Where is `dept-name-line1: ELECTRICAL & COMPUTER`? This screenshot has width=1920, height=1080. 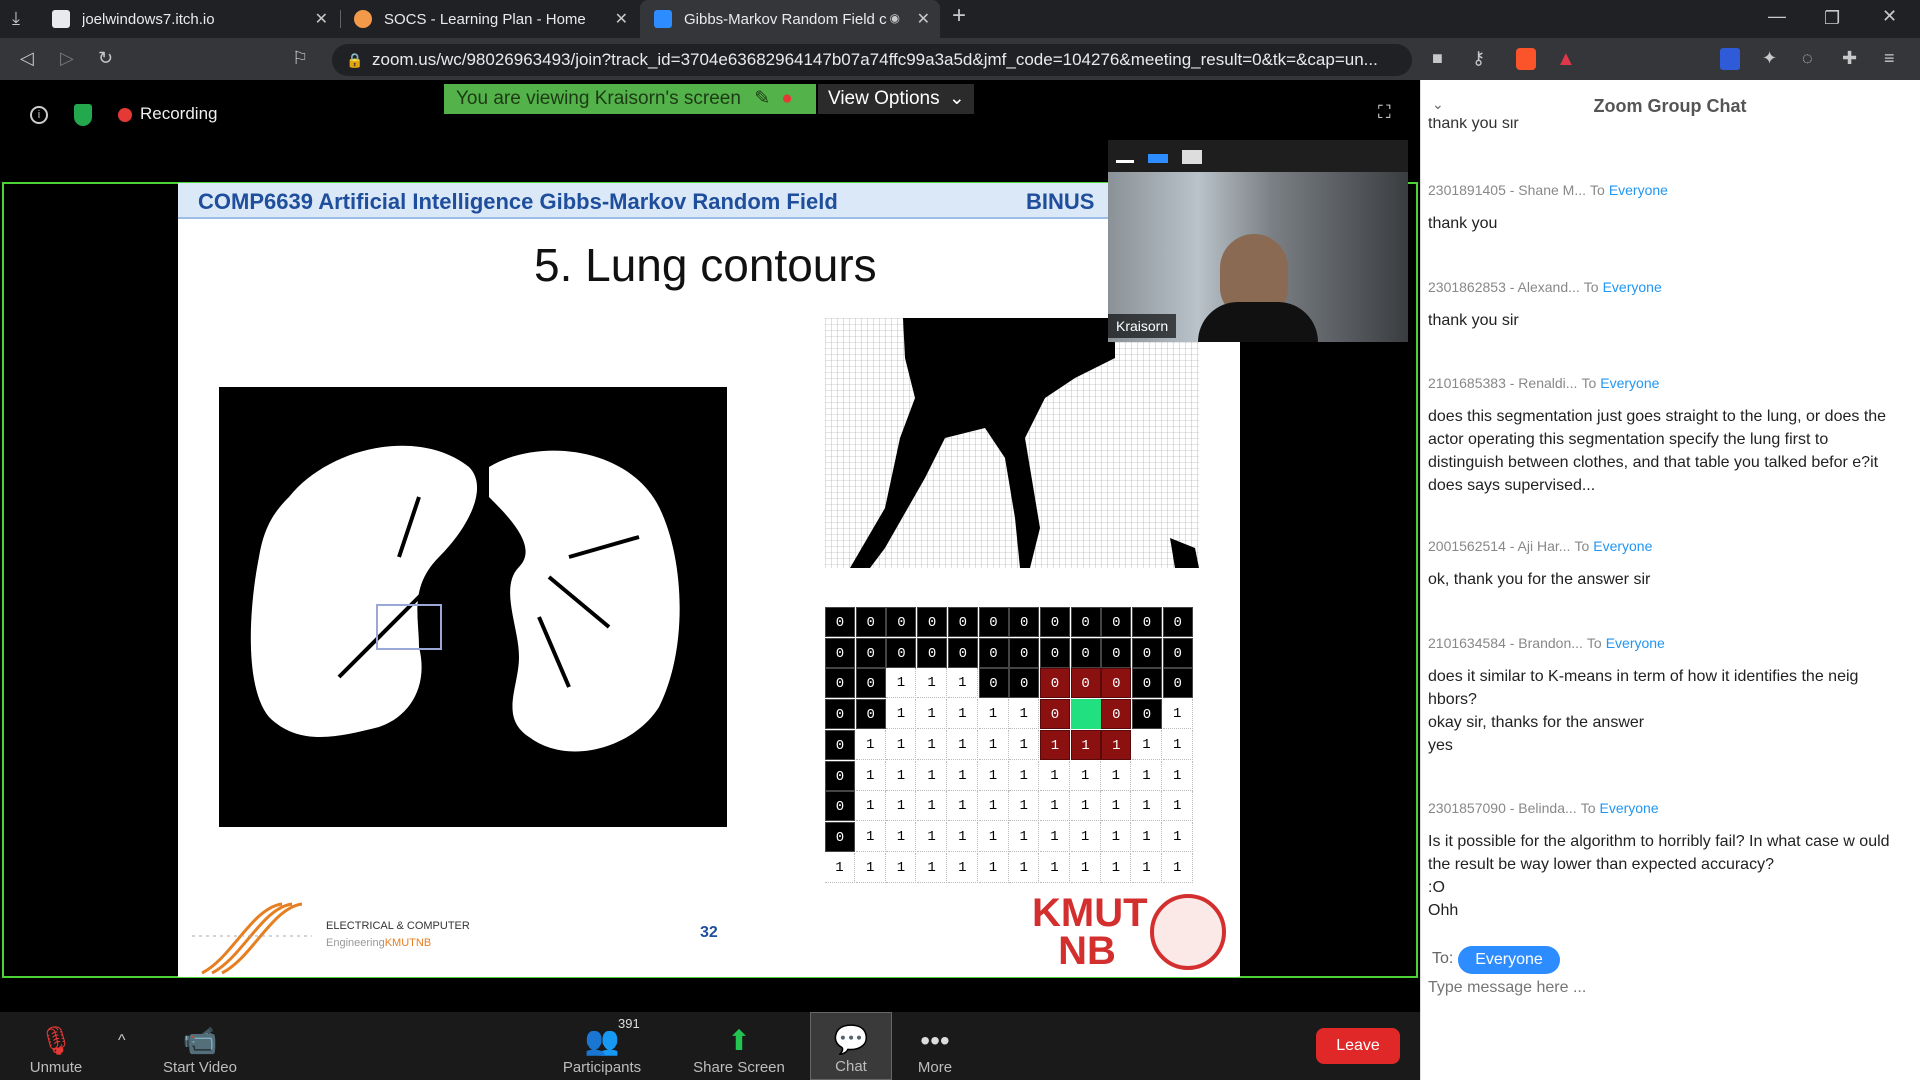
dept-name-line1: ELECTRICAL & COMPUTER is located at coordinates (398, 926).